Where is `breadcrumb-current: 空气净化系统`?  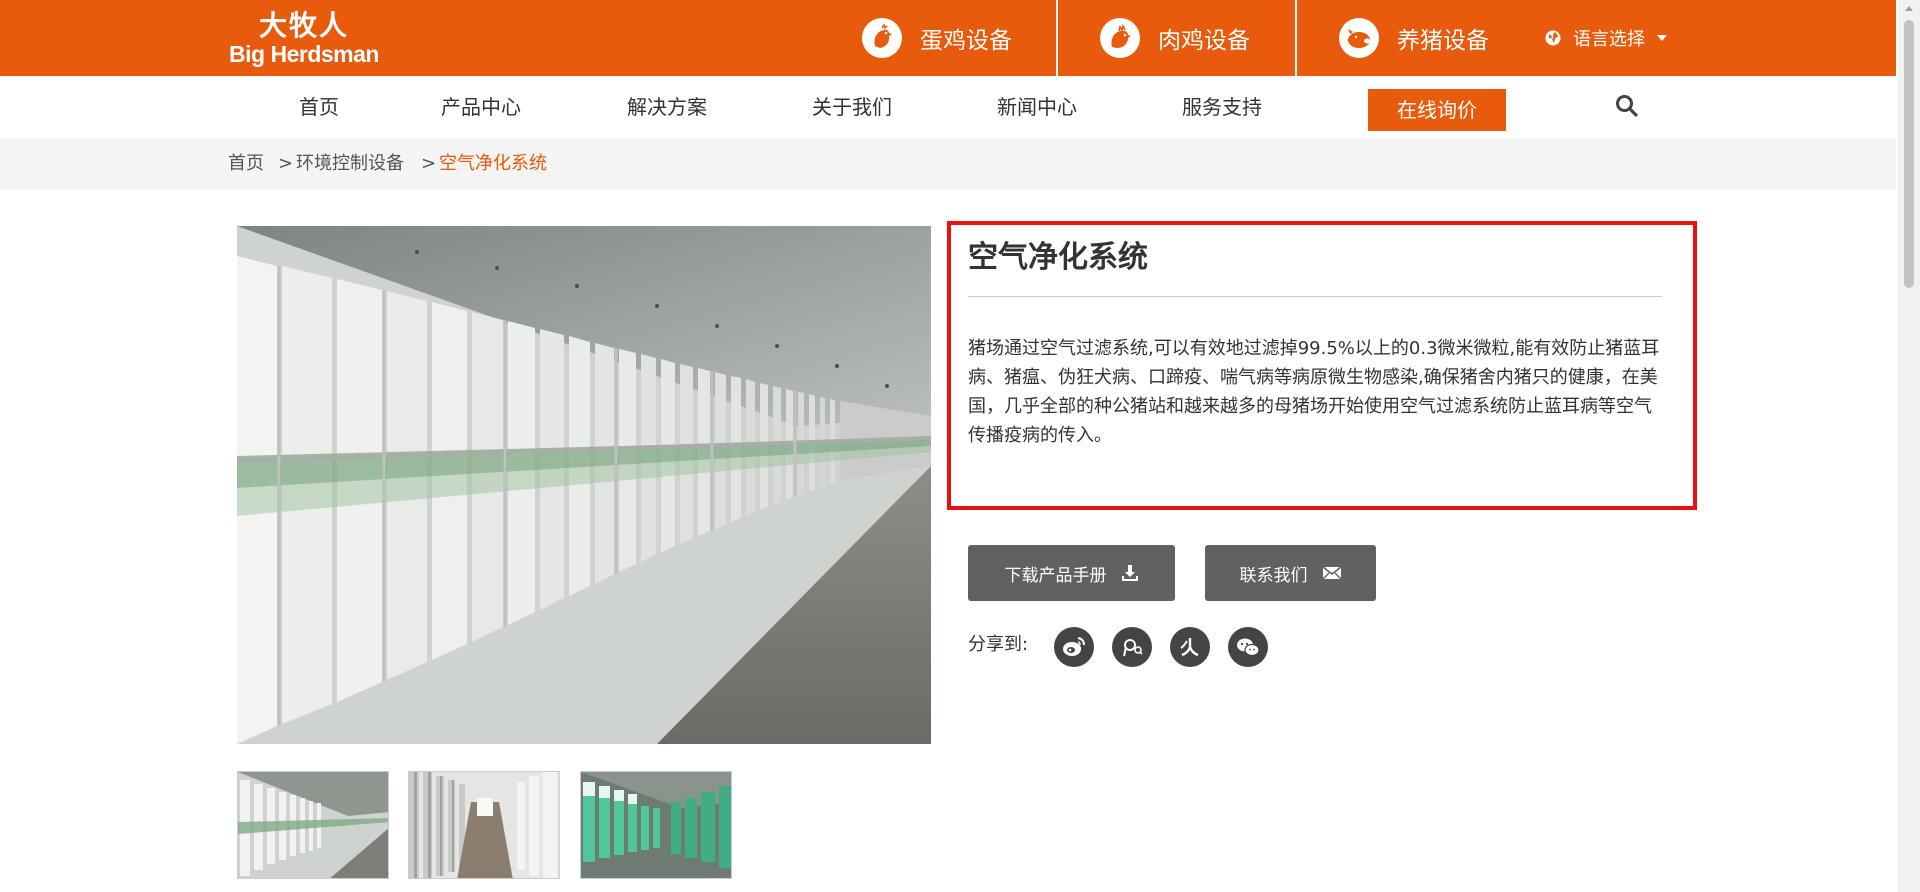 breadcrumb-current: 空气净化系统 is located at coordinates (493, 163).